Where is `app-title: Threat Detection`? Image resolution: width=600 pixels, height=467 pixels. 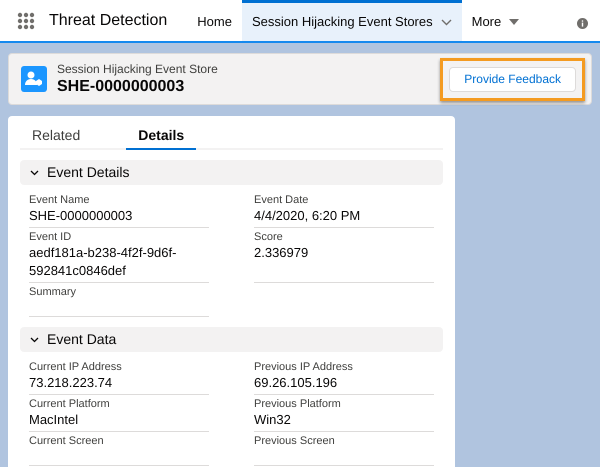
app-title: Threat Detection is located at coordinates (108, 20).